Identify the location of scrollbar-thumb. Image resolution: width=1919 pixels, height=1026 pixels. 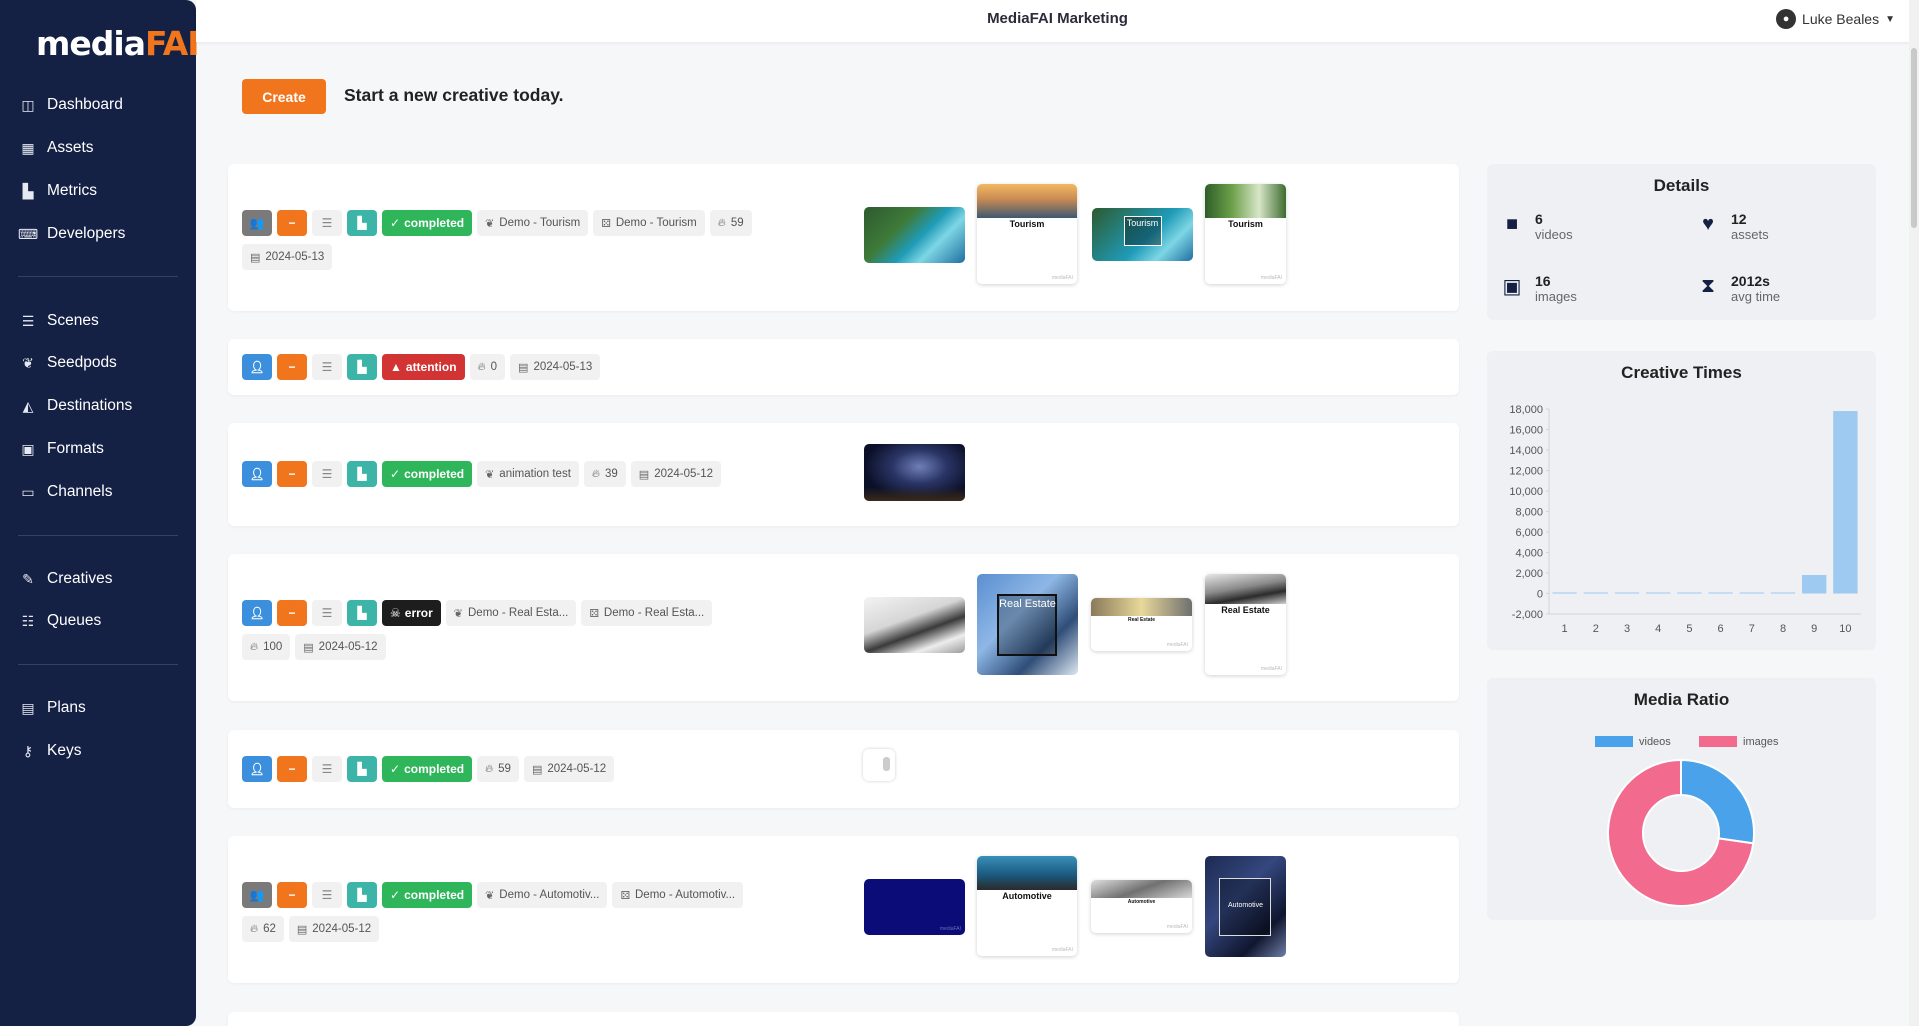
(1914, 138).